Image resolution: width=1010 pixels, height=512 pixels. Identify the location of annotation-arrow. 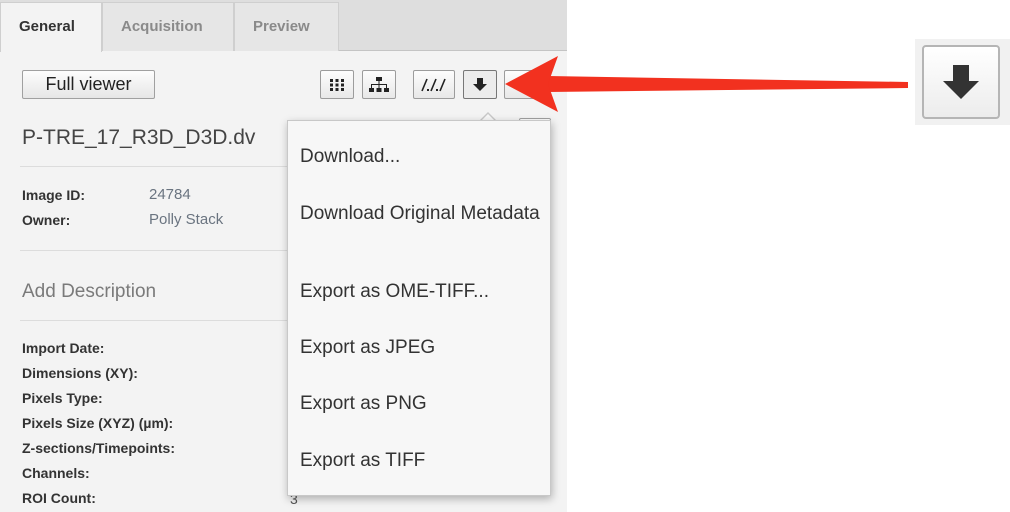
(706, 84).